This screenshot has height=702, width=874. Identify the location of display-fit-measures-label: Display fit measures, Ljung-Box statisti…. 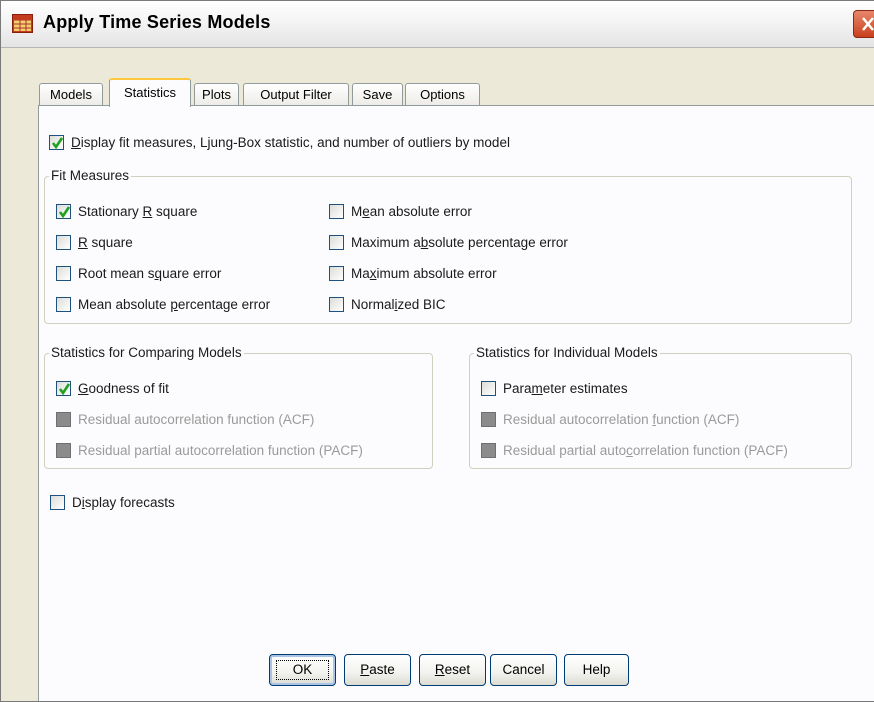
(290, 142).